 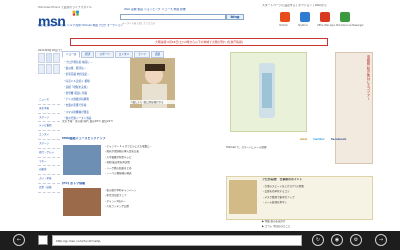 I want to click on news-tabs: ニュース 経済 スポーツ エンタメ ライフ 話題, so click(x=113, y=54).